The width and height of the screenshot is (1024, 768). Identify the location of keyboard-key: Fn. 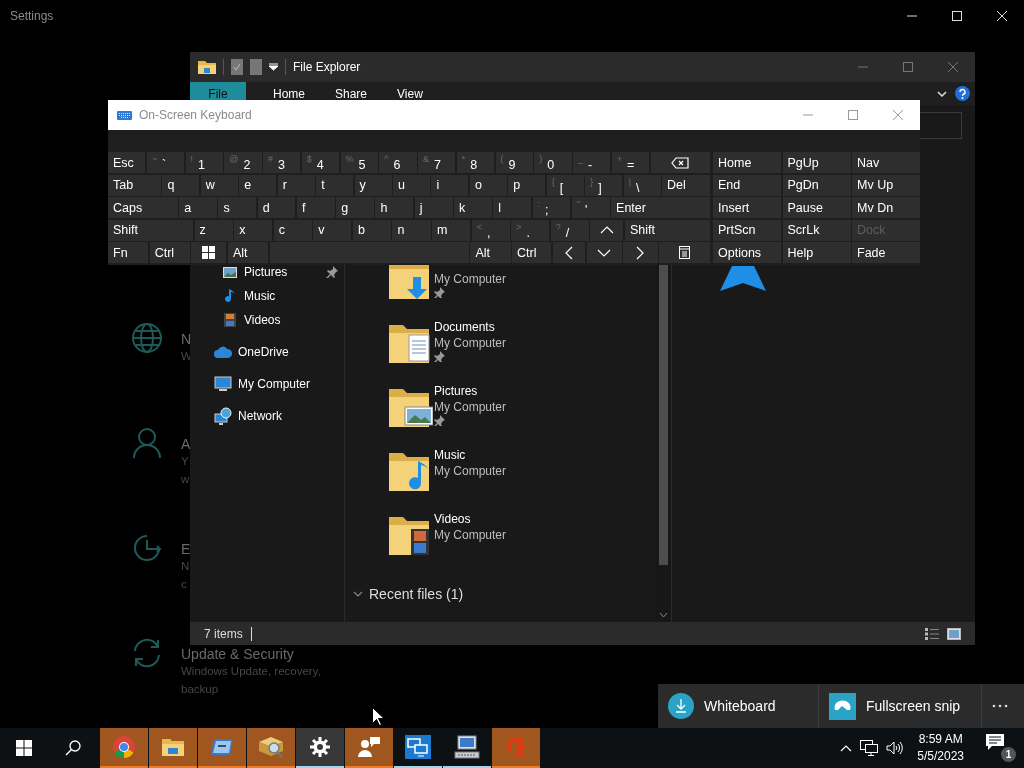
(128, 252).